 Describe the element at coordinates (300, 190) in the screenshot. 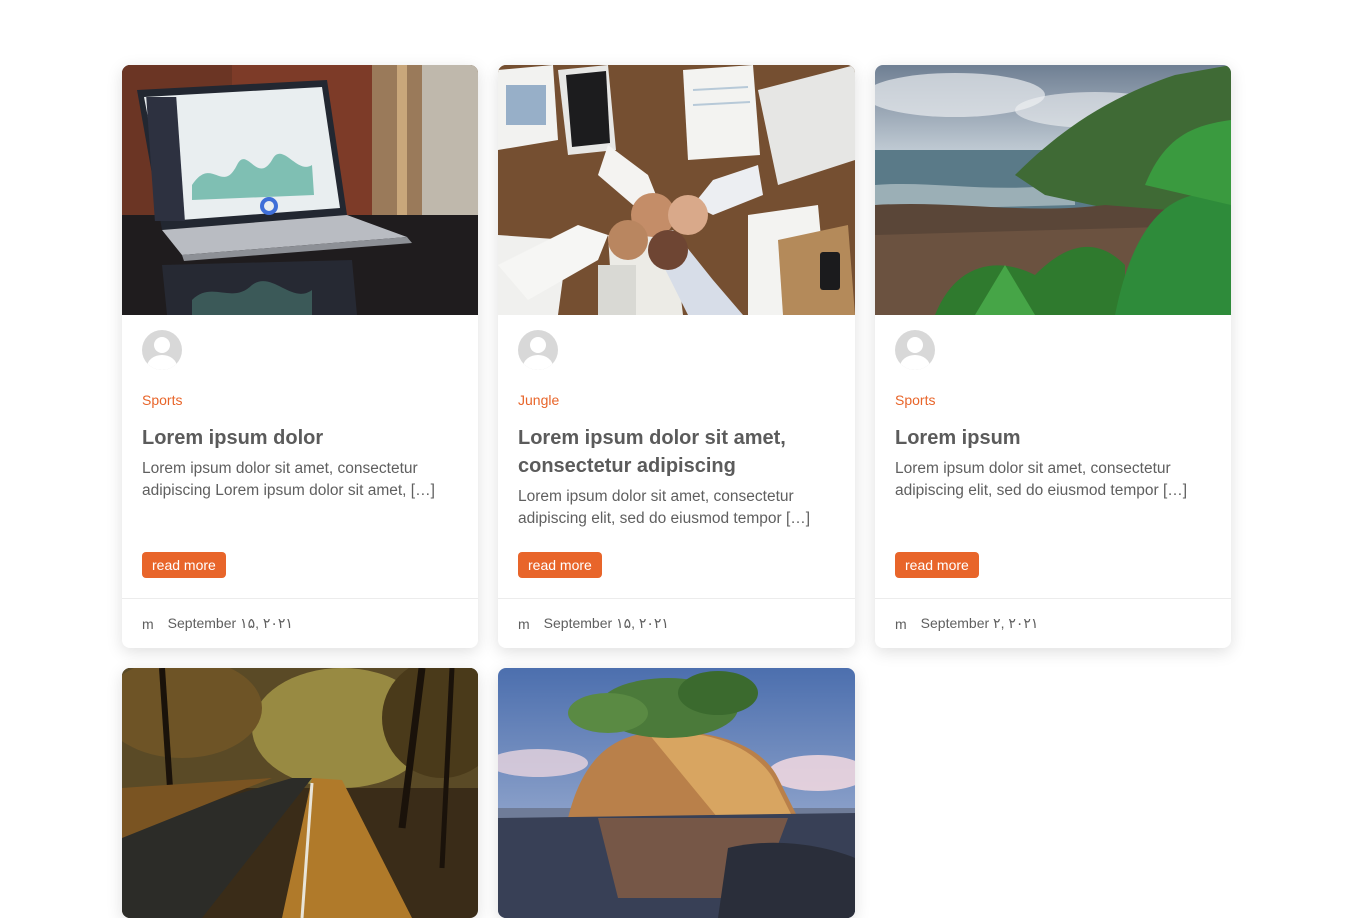

I see `post-image-laptop-dashboard` at that location.